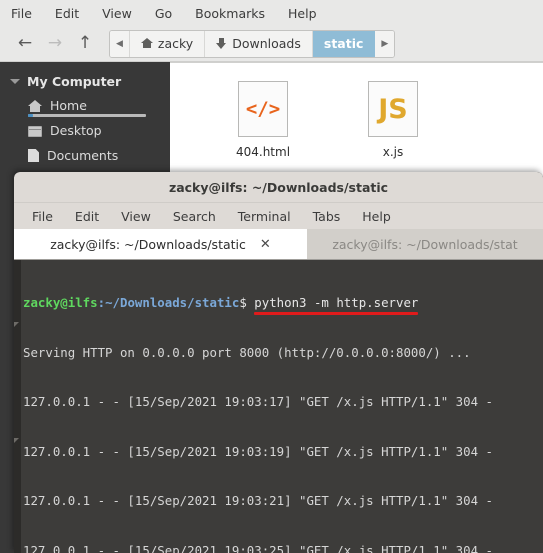 The height and width of the screenshot is (553, 543). What do you see at coordinates (247, 302) in the screenshot?
I see `prompt-symbol: $` at bounding box center [247, 302].